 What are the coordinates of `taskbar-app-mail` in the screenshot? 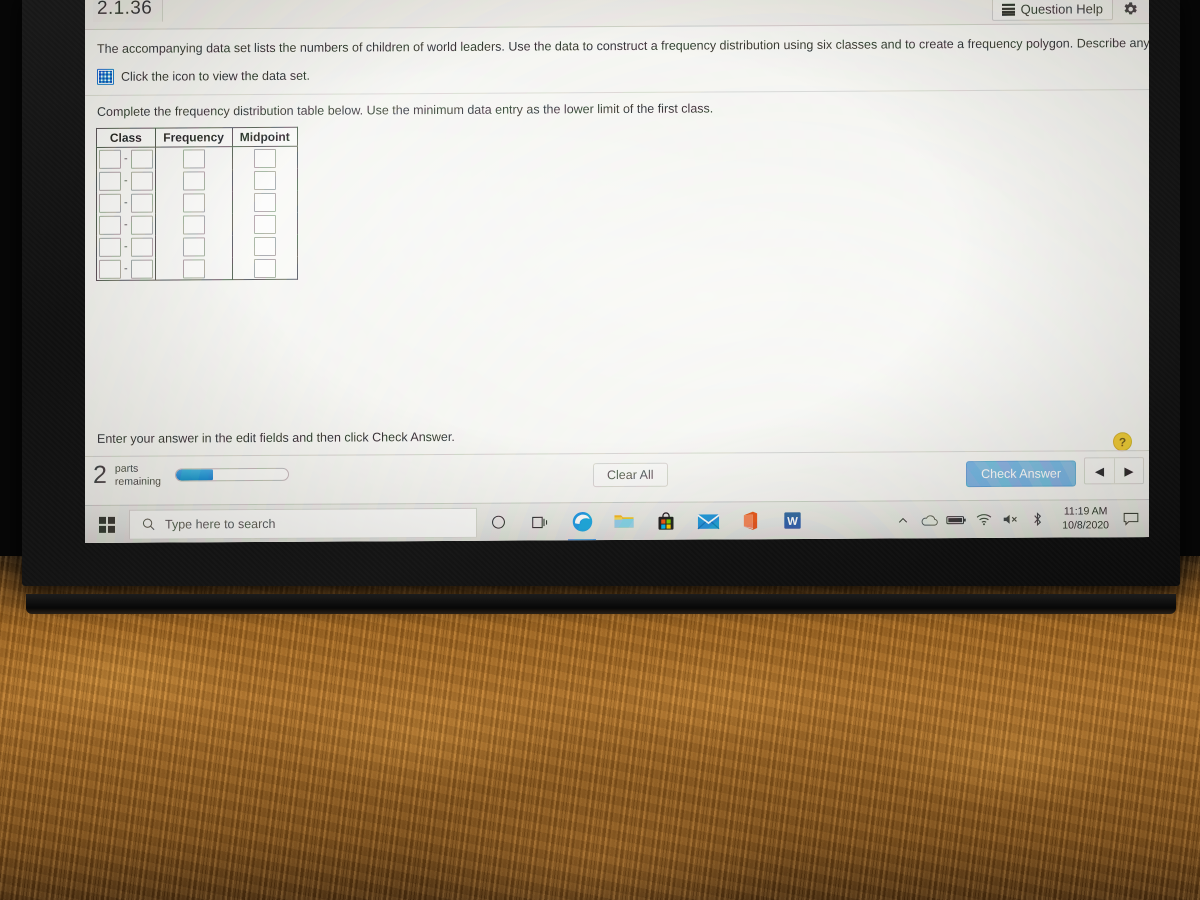 It's located at (708, 521).